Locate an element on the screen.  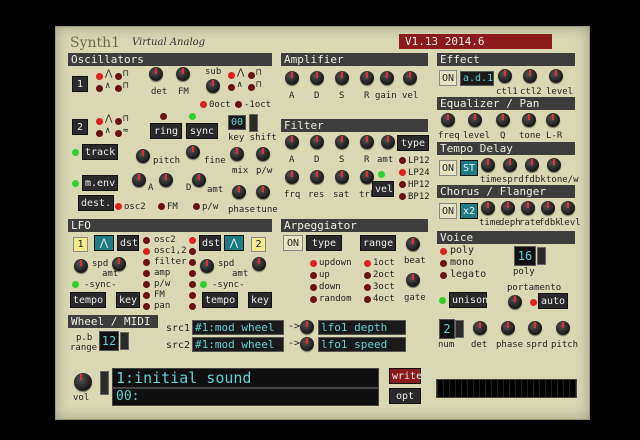
delay-sprd-knob is located at coordinates (510, 165).